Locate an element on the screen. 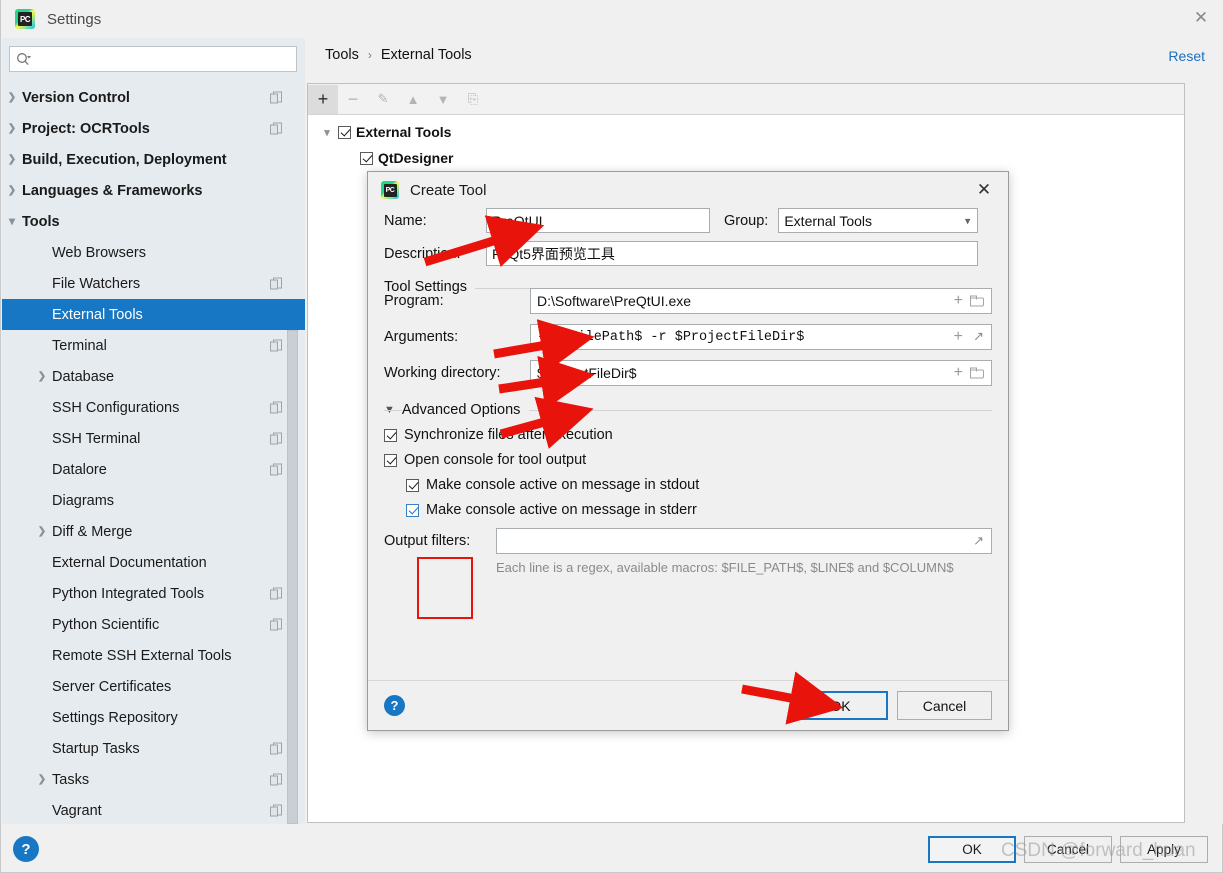 The width and height of the screenshot is (1223, 873). apply-button: Apply is located at coordinates (1164, 849).